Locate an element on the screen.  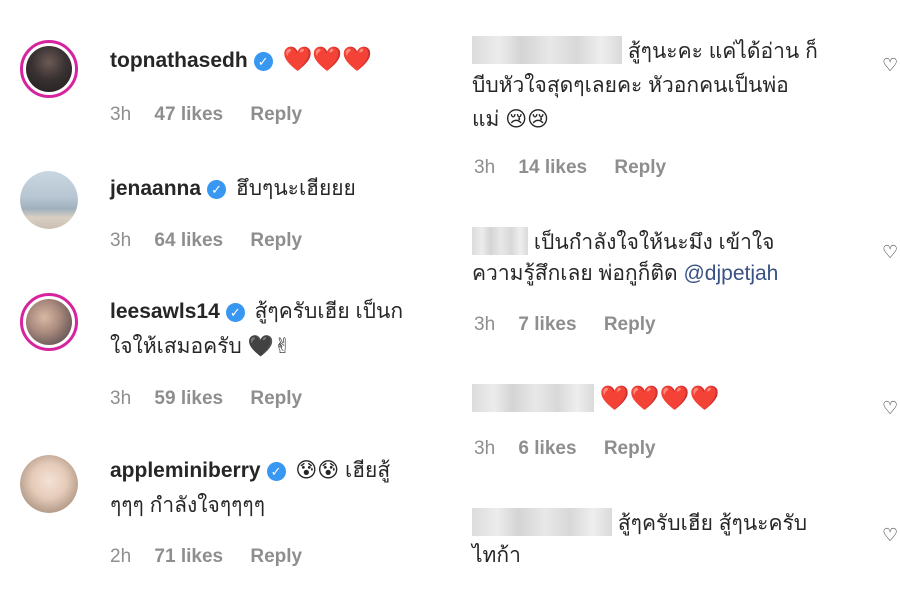
comment-text: เป็นกำลังใจให้นะมึง เข้าใจ is located at coordinates (654, 242).